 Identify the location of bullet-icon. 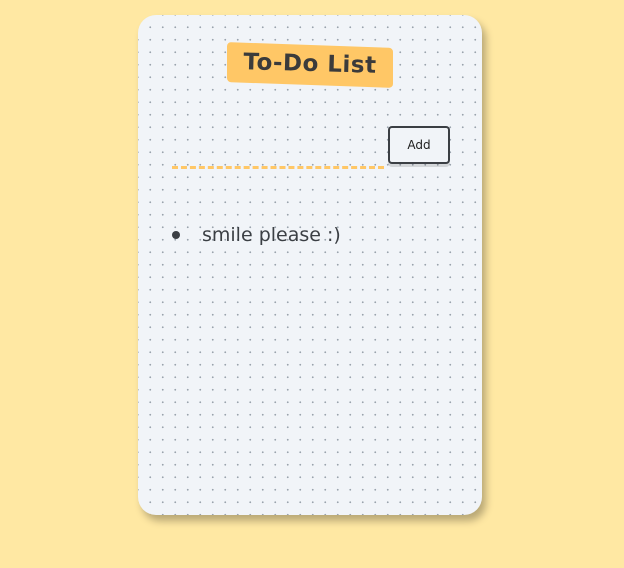
(176, 235).